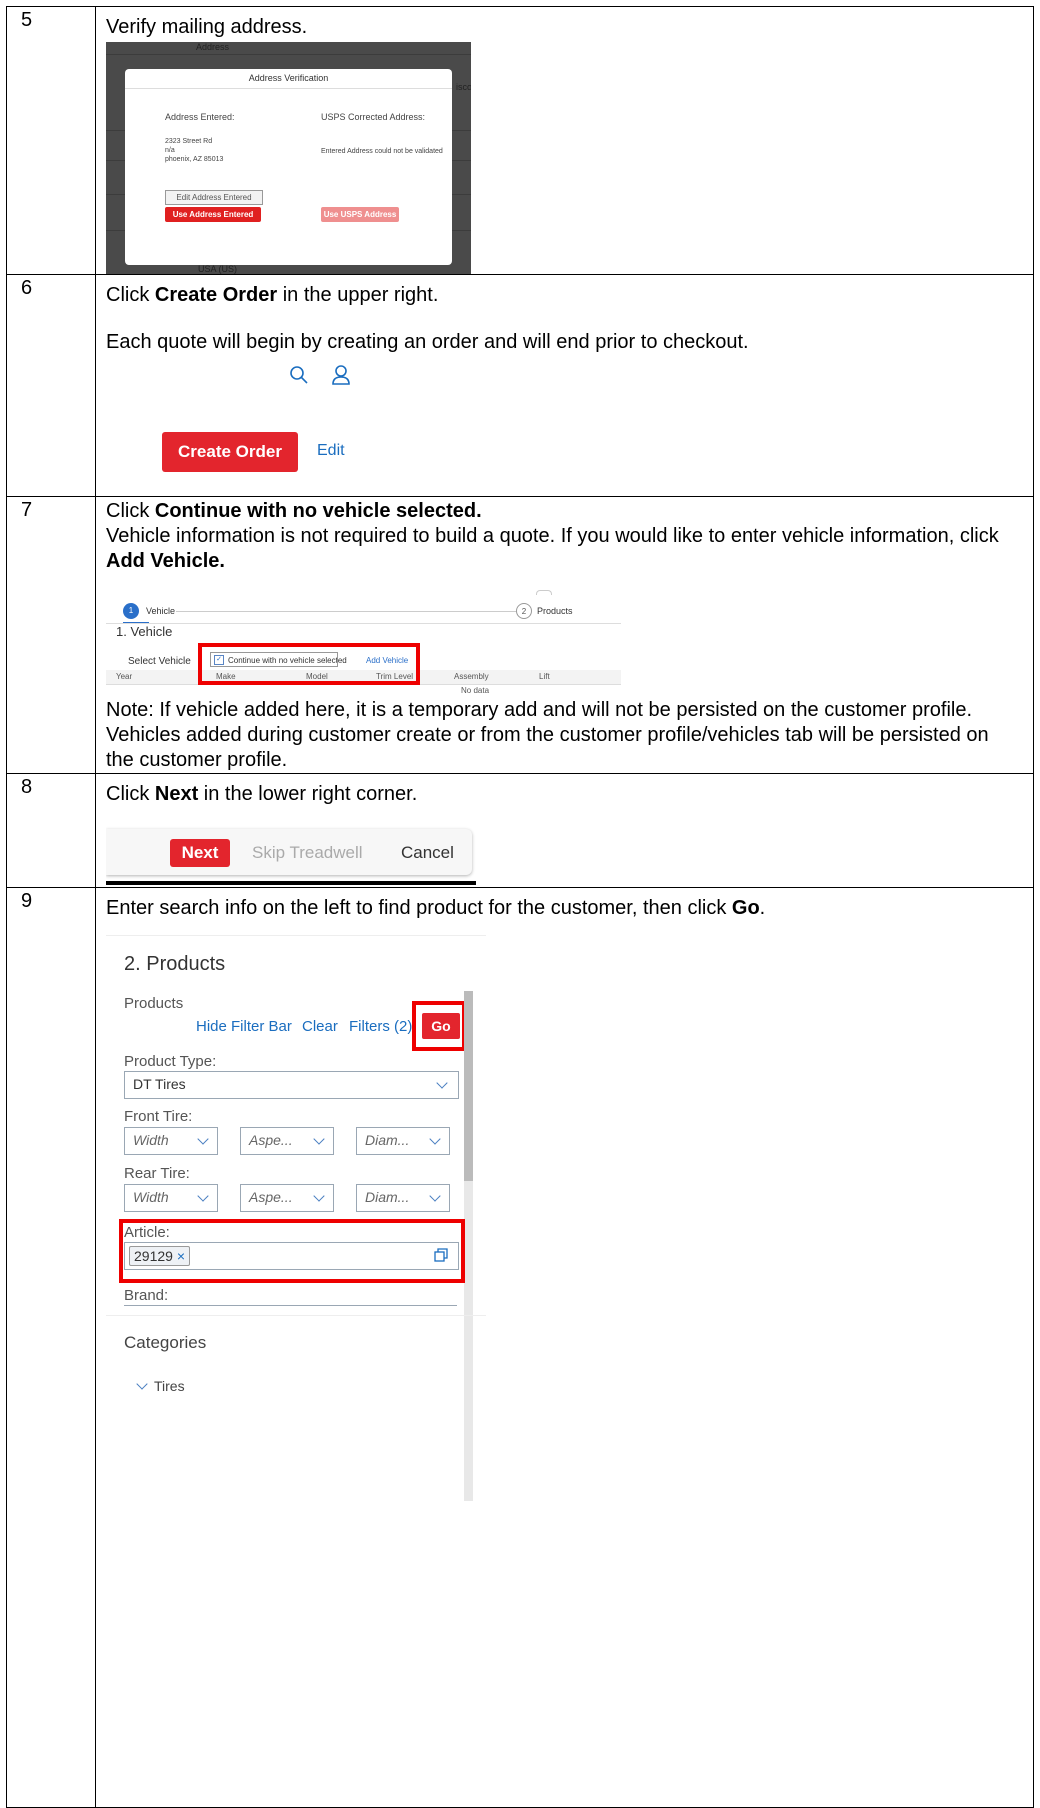  I want to click on edit-address-button: Edit Address Entered, so click(214, 197).